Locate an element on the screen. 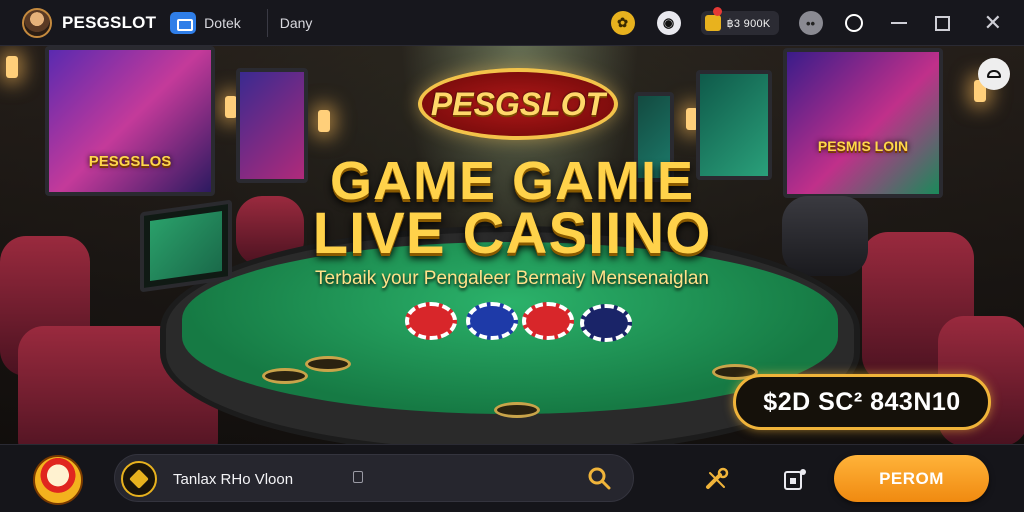 The height and width of the screenshot is (512, 1024). title-bar: PESGSLOT Dotek Dany ✿ ◉ ฿3 900K •• ✕ is located at coordinates (512, 23).